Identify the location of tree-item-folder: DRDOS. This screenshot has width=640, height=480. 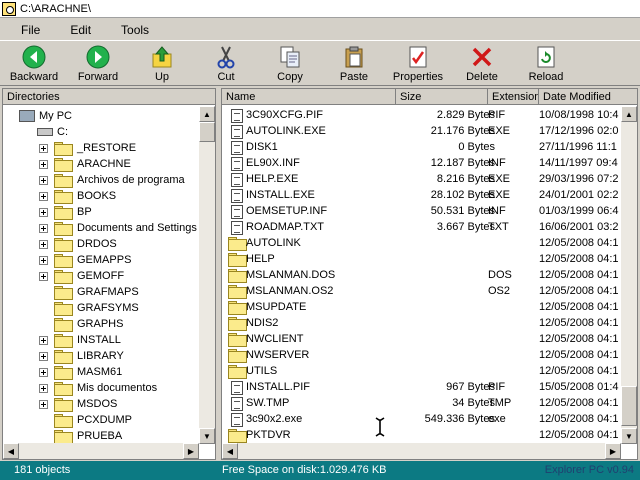
(78, 244).